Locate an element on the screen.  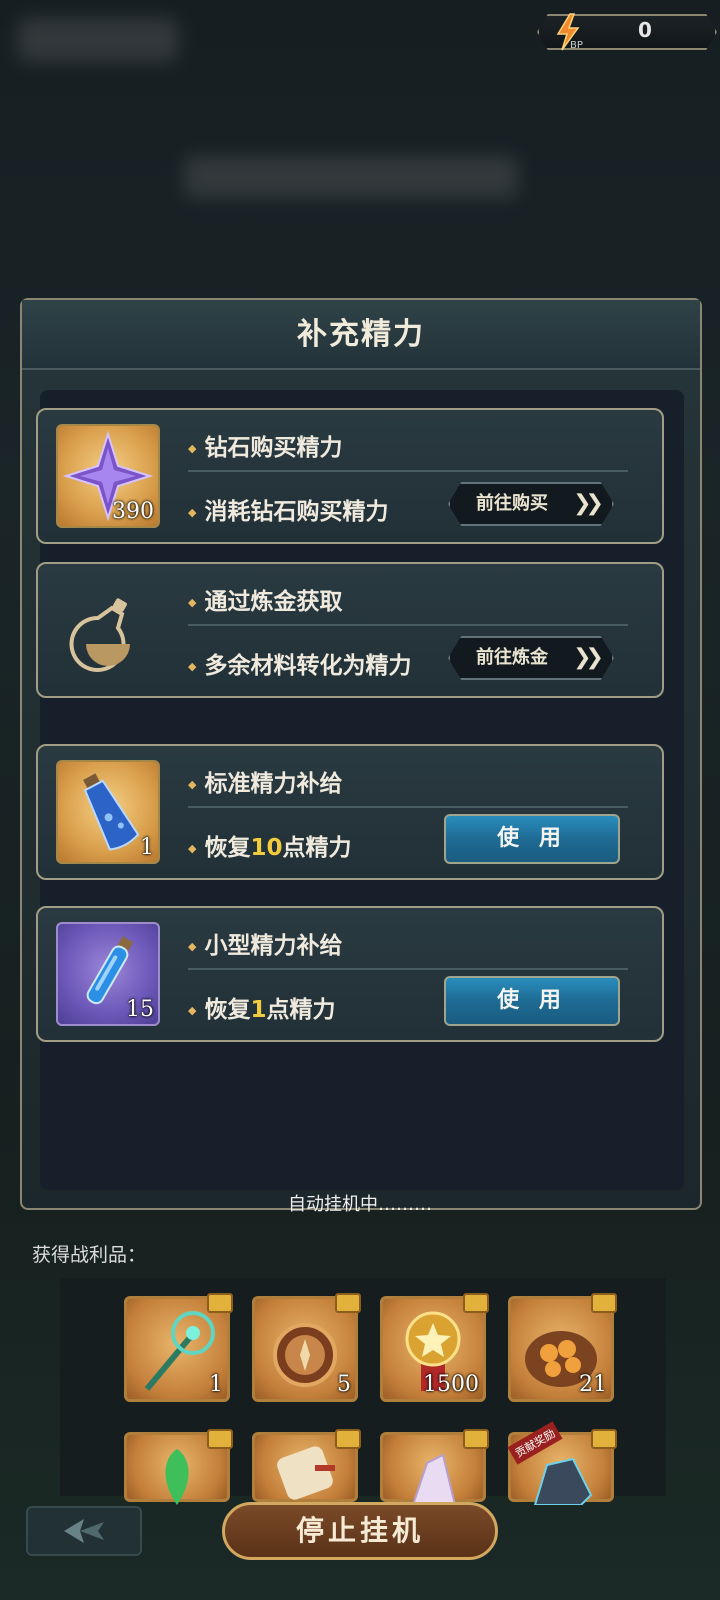
blurred-title is located at coordinates (98, 40).